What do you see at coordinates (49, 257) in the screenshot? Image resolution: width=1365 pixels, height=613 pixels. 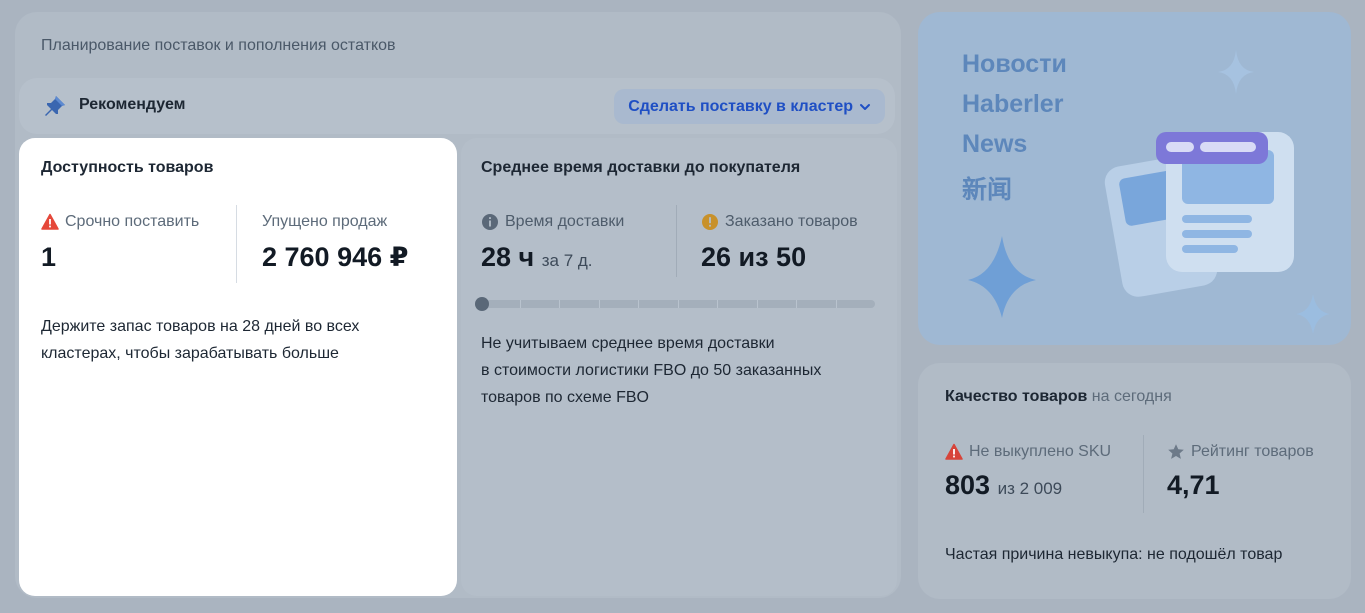 I see `urgent-supply-value: 1` at bounding box center [49, 257].